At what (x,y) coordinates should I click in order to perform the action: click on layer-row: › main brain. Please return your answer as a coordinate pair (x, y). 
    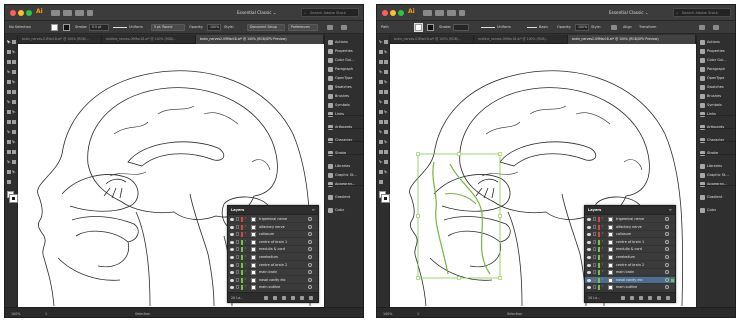
    Looking at the image, I should click on (630, 273).